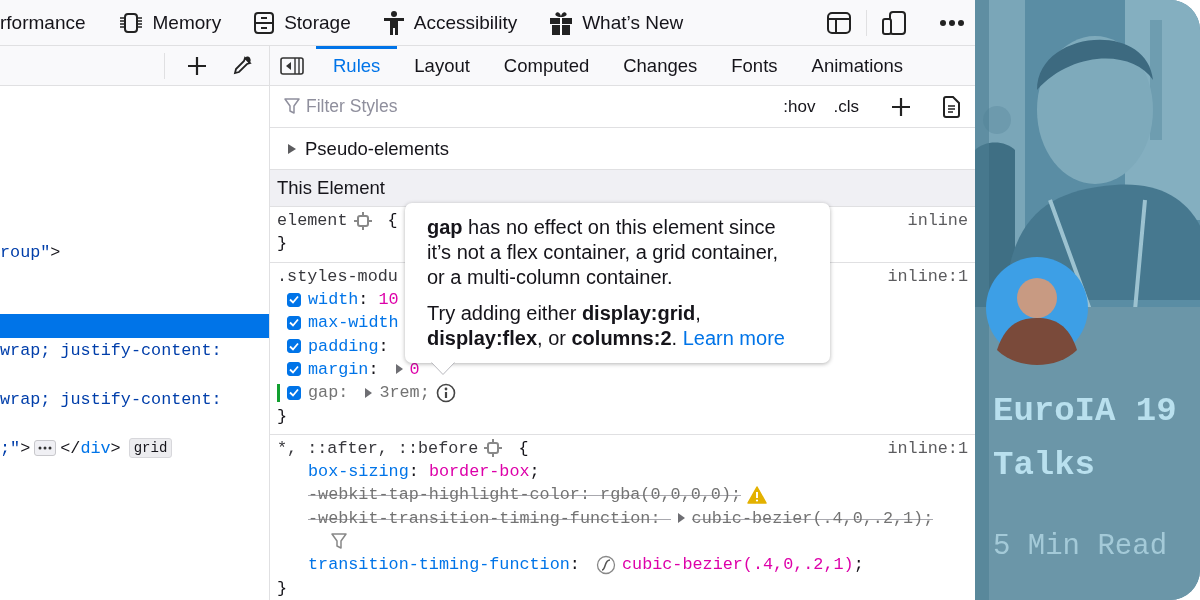  Describe the element at coordinates (937, 221) in the screenshot. I see `source-link: inline` at that location.